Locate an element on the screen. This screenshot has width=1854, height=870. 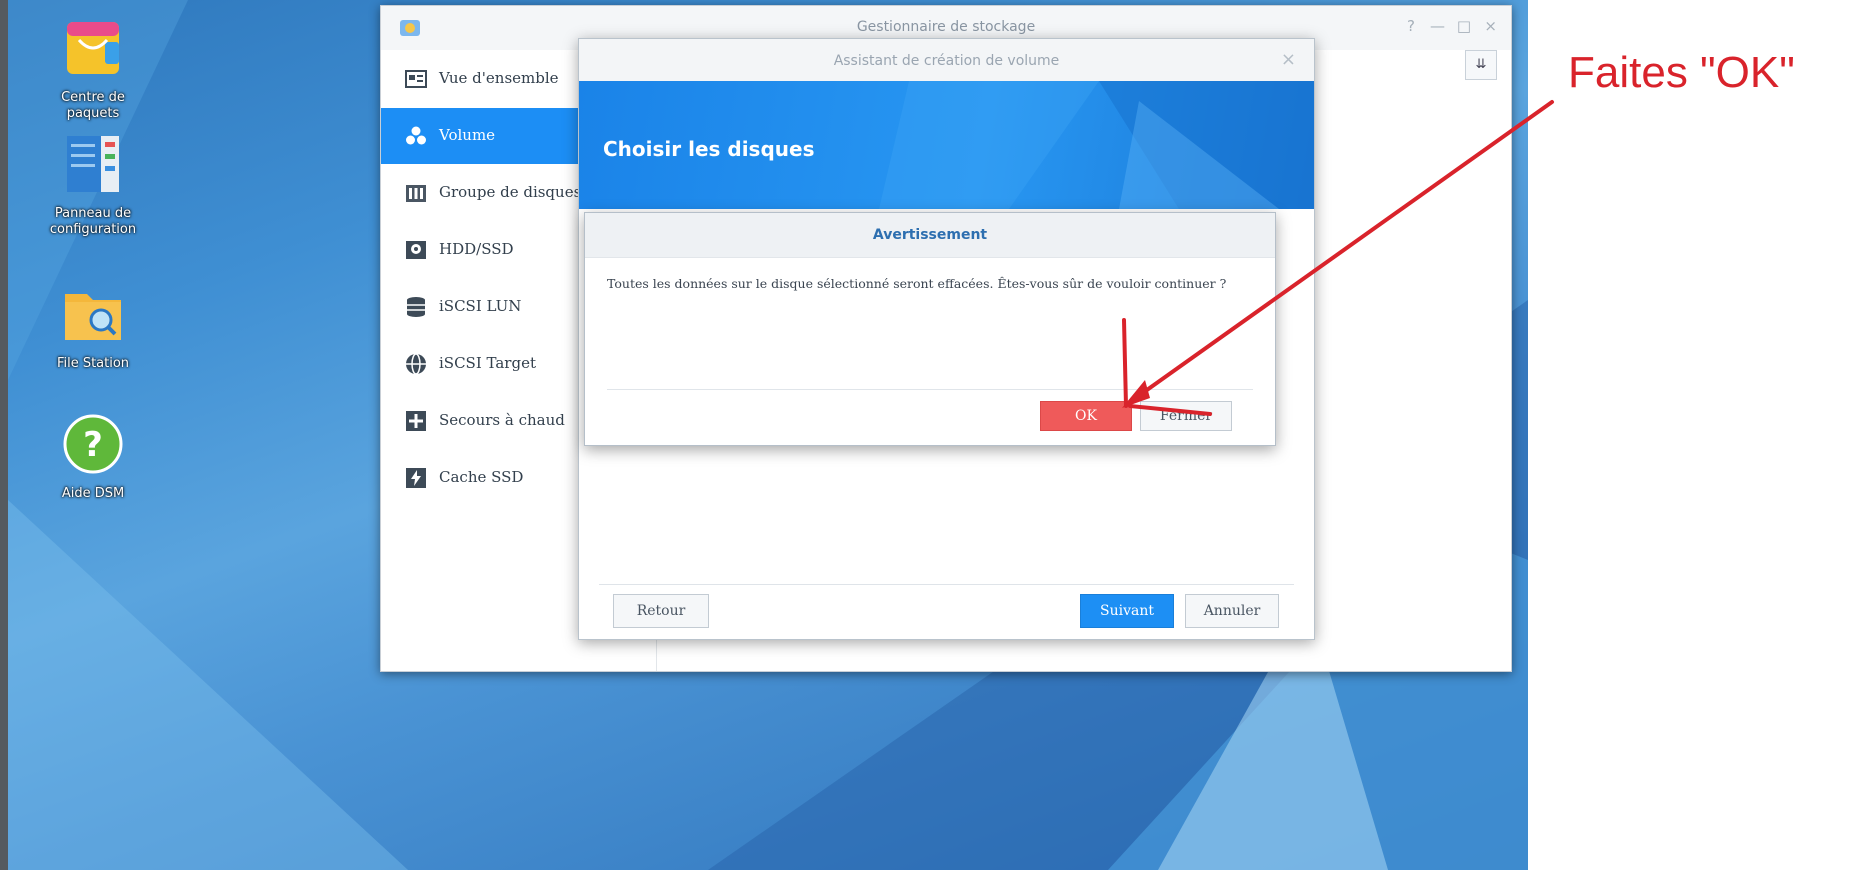
wizard-banner: Choisir les disques is located at coordinates (946, 145).